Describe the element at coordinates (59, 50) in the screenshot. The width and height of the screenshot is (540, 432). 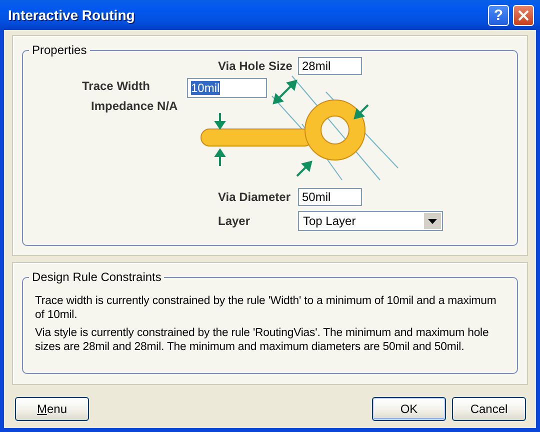
I see `group-title: Properties` at that location.